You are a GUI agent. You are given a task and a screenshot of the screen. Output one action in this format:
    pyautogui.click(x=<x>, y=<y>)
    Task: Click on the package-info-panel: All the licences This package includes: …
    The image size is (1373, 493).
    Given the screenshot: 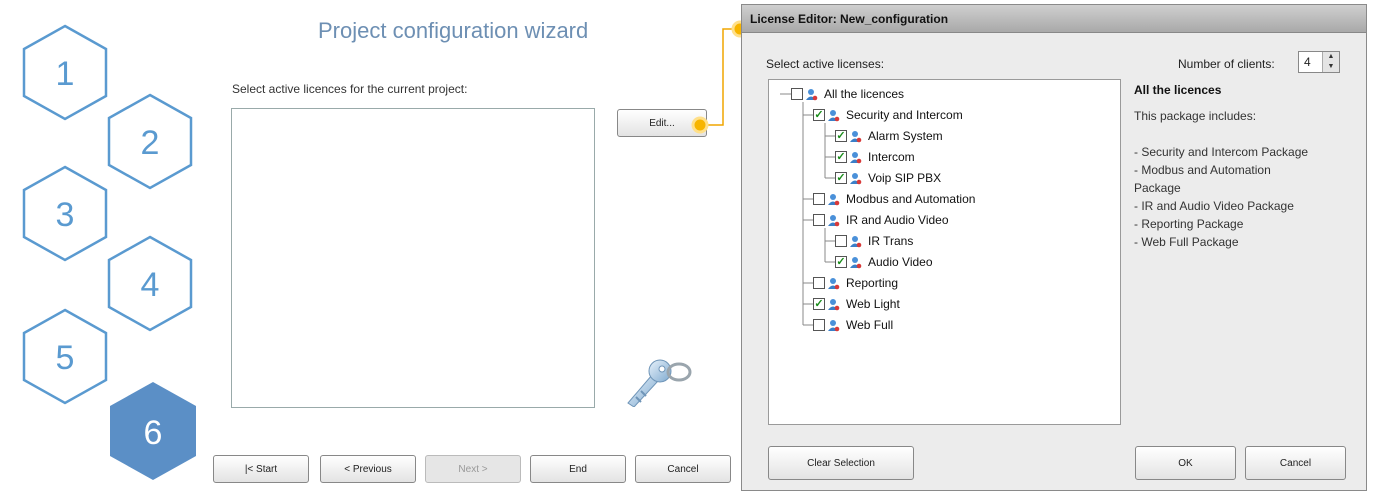 What is the action you would take?
    pyautogui.click(x=1243, y=166)
    